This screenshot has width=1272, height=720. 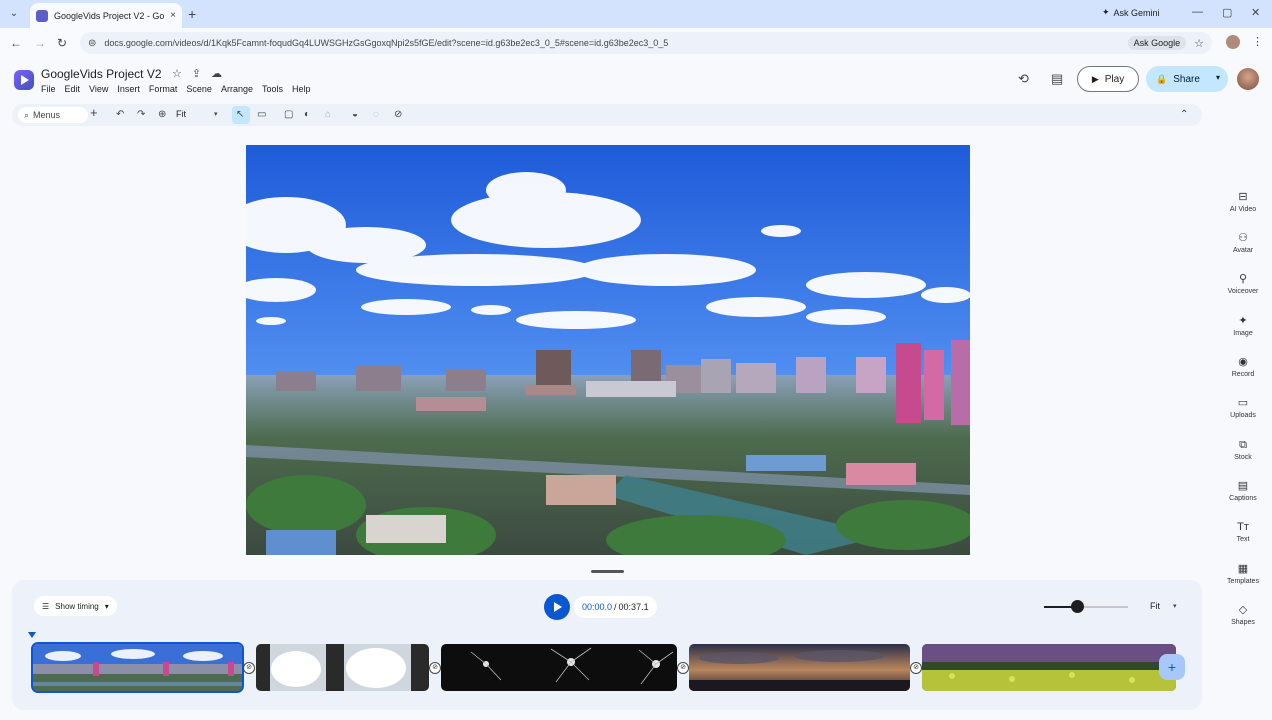 I want to click on play-button: ▶ Play, so click(x=1108, y=79).